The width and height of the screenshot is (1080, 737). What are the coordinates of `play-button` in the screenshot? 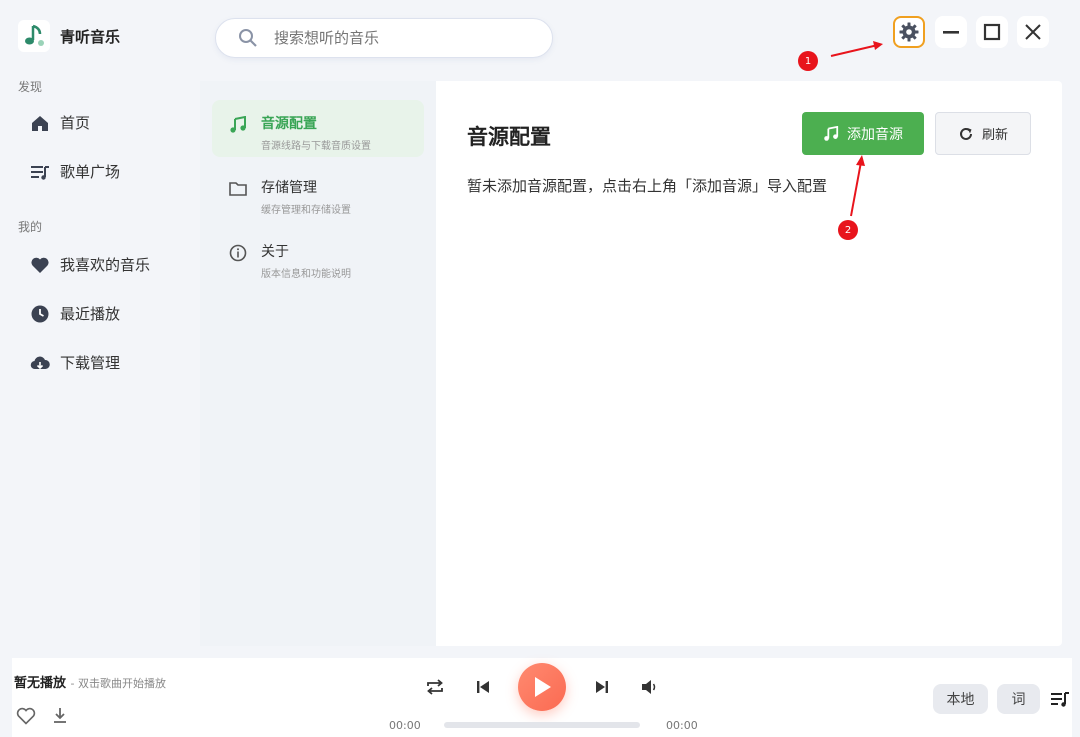 It's located at (542, 687).